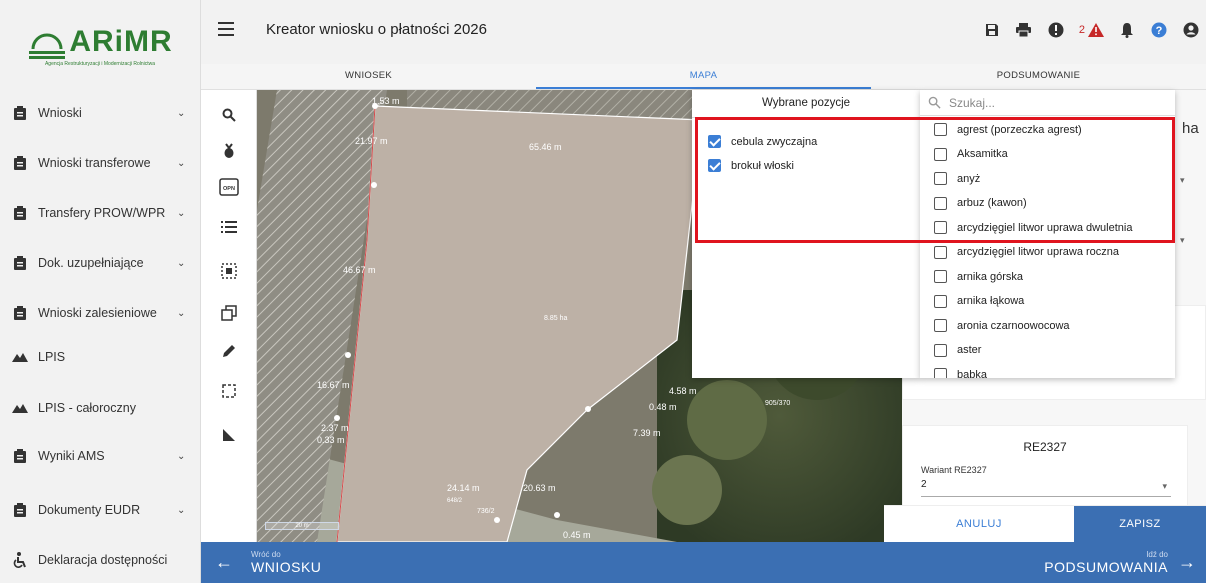 The width and height of the screenshot is (1206, 583). Describe the element at coordinates (229, 351) in the screenshot. I see `pencil-icon` at that location.